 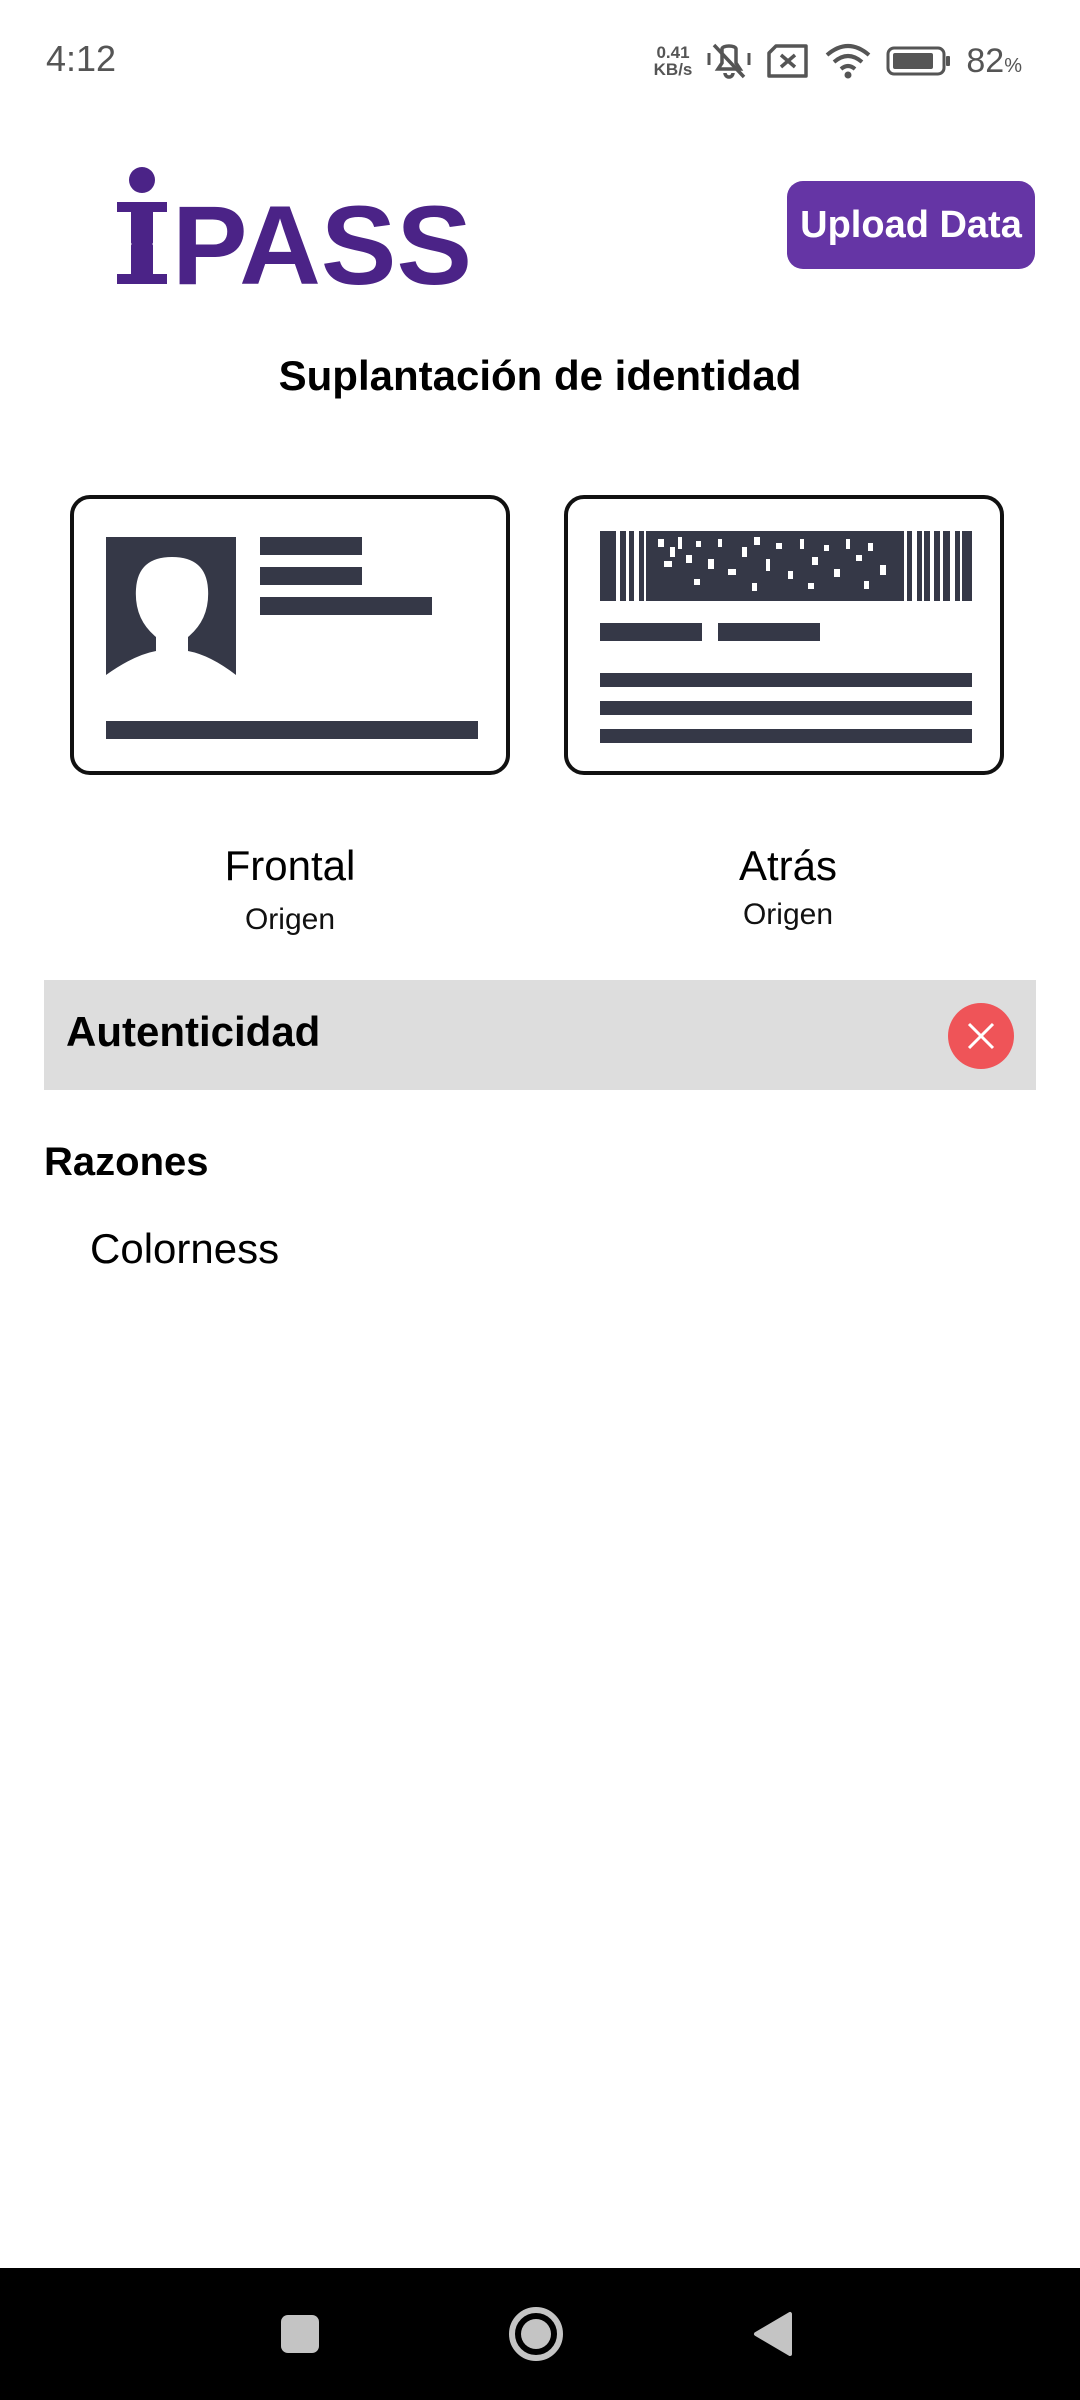 What do you see at coordinates (322, 236) in the screenshot?
I see `svg-text: PASS` at bounding box center [322, 236].